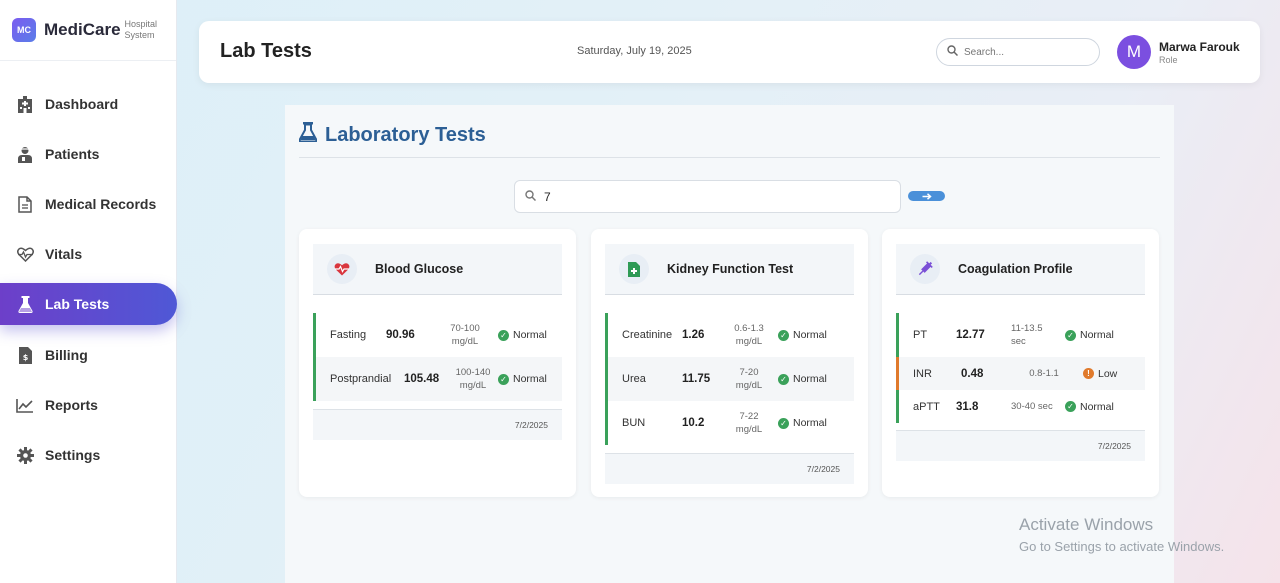  What do you see at coordinates (405, 134) in the screenshot?
I see `panel-title-text: Laboratory Tests` at bounding box center [405, 134].